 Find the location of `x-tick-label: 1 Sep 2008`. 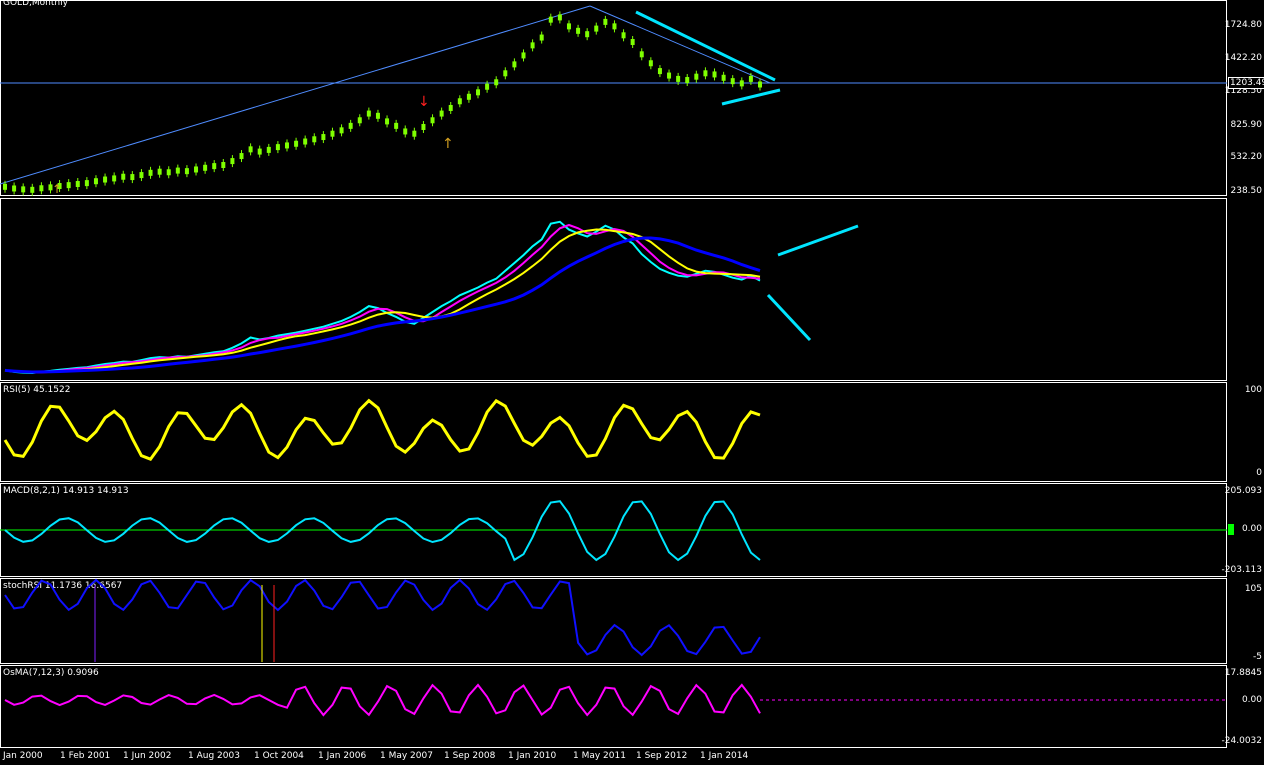

x-tick-label: 1 Sep 2008 is located at coordinates (470, 756).